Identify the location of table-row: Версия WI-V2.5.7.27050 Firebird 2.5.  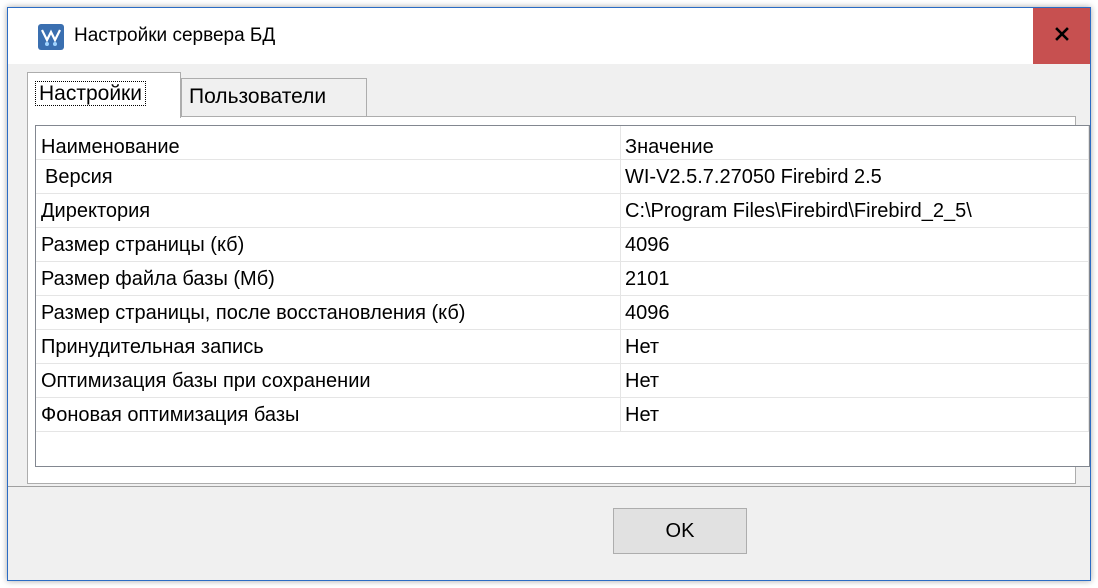
(562, 177).